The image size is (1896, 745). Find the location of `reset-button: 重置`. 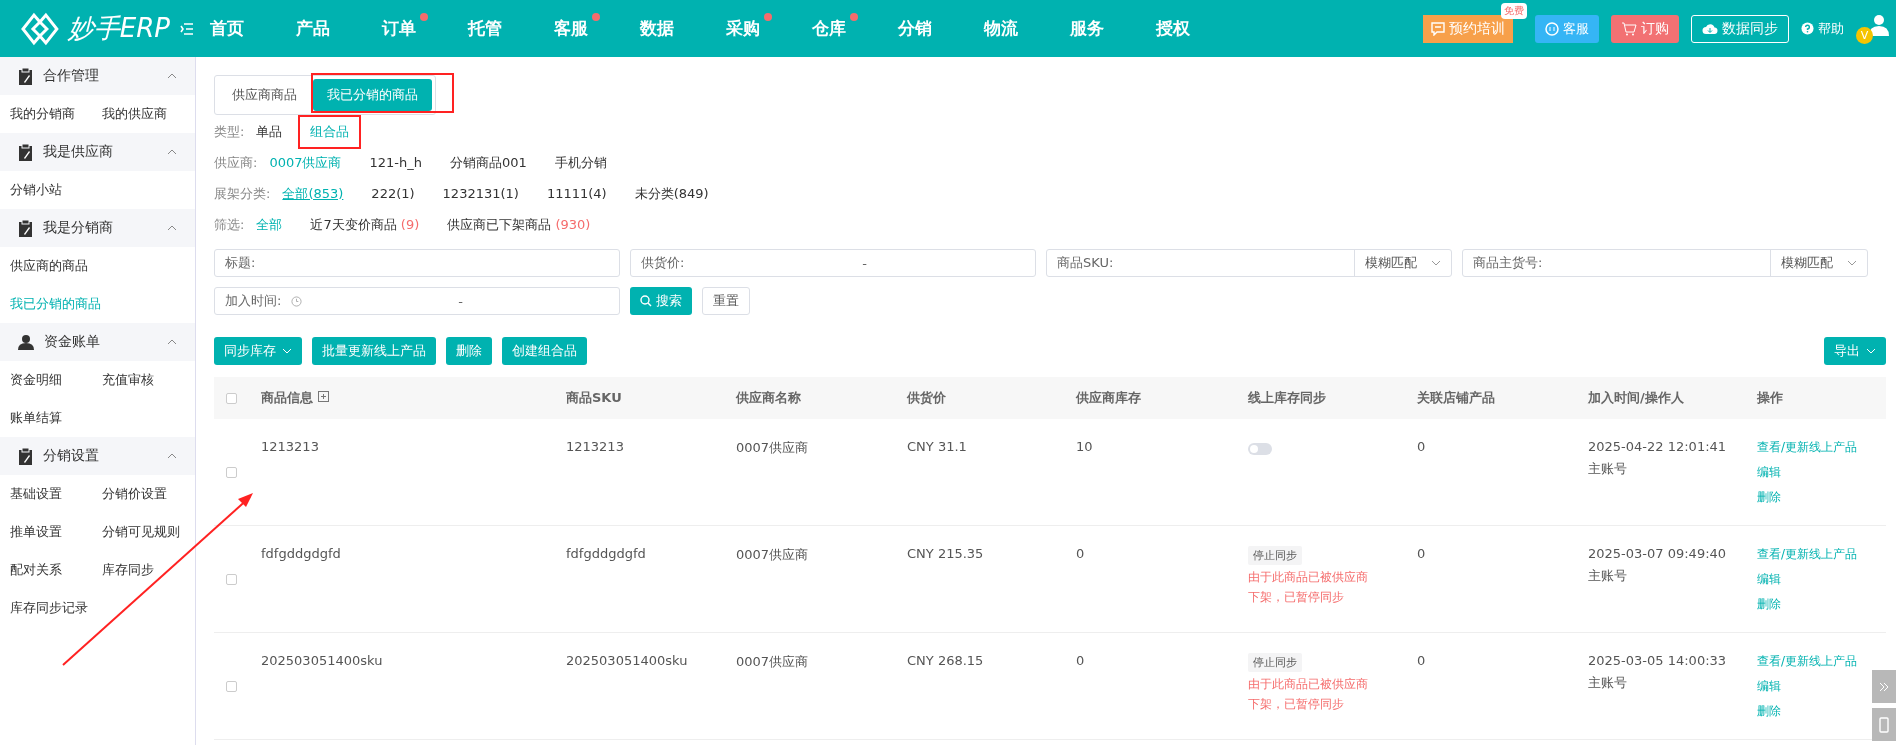

reset-button: 重置 is located at coordinates (726, 301).